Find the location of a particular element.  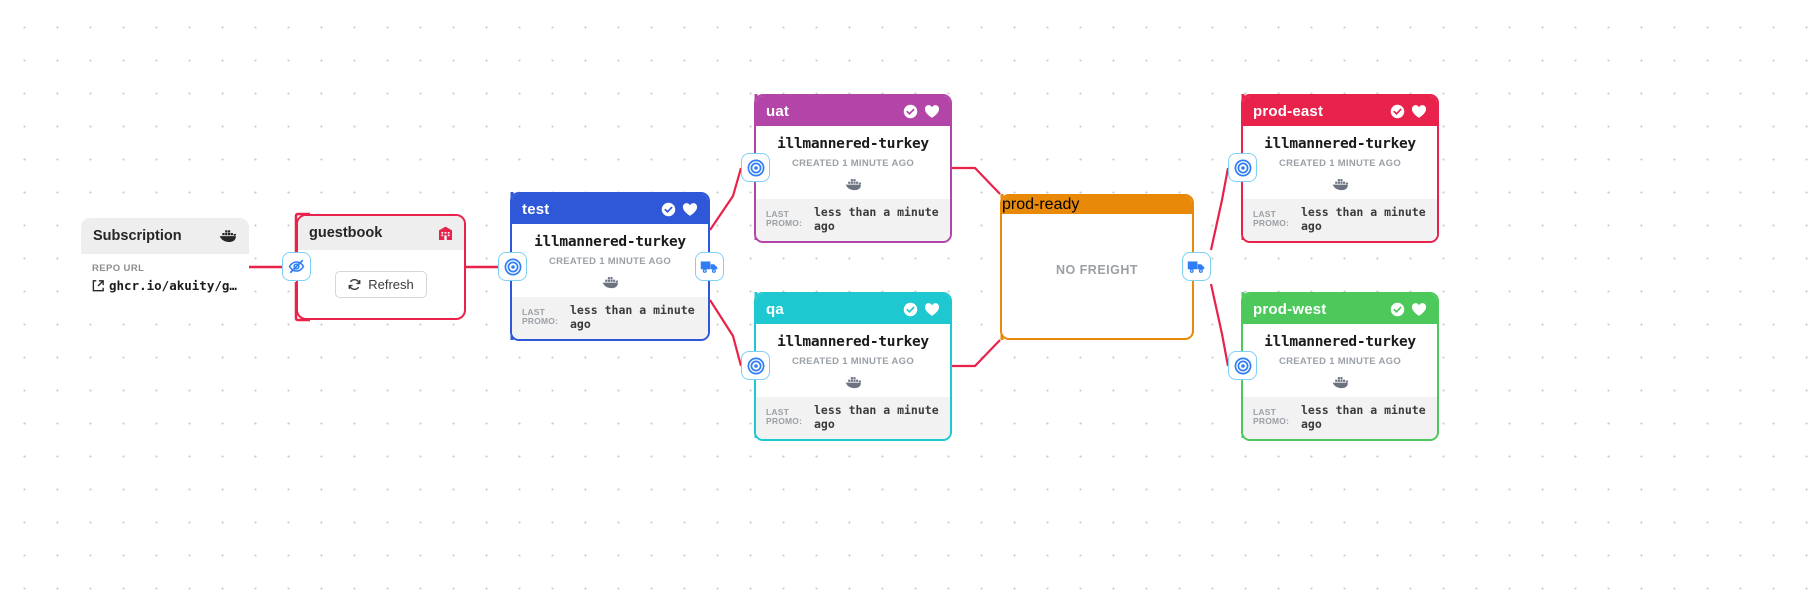

subscription-header: Subscription is located at coordinates (165, 236).